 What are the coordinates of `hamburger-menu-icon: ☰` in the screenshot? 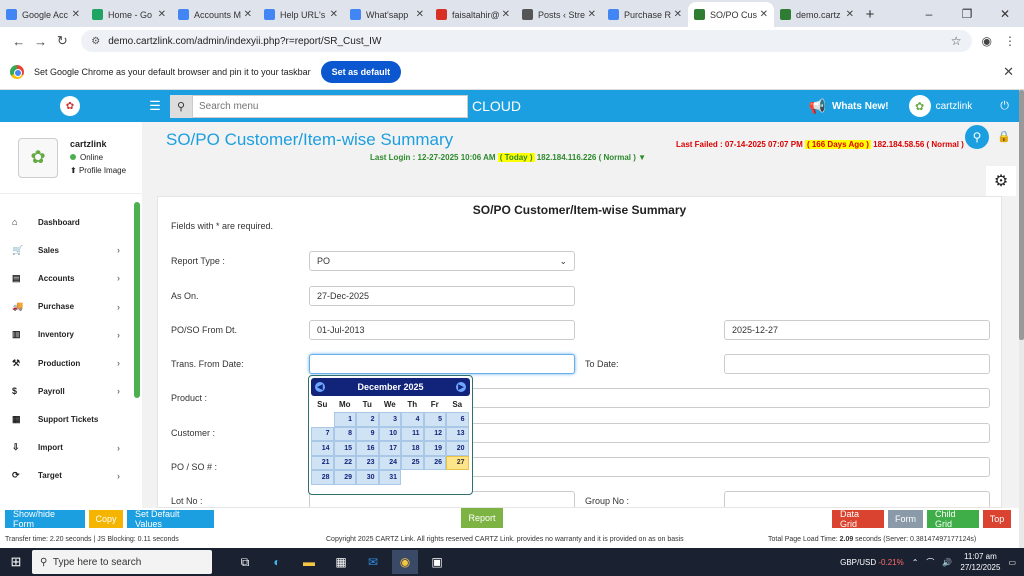 It's located at (155, 106).